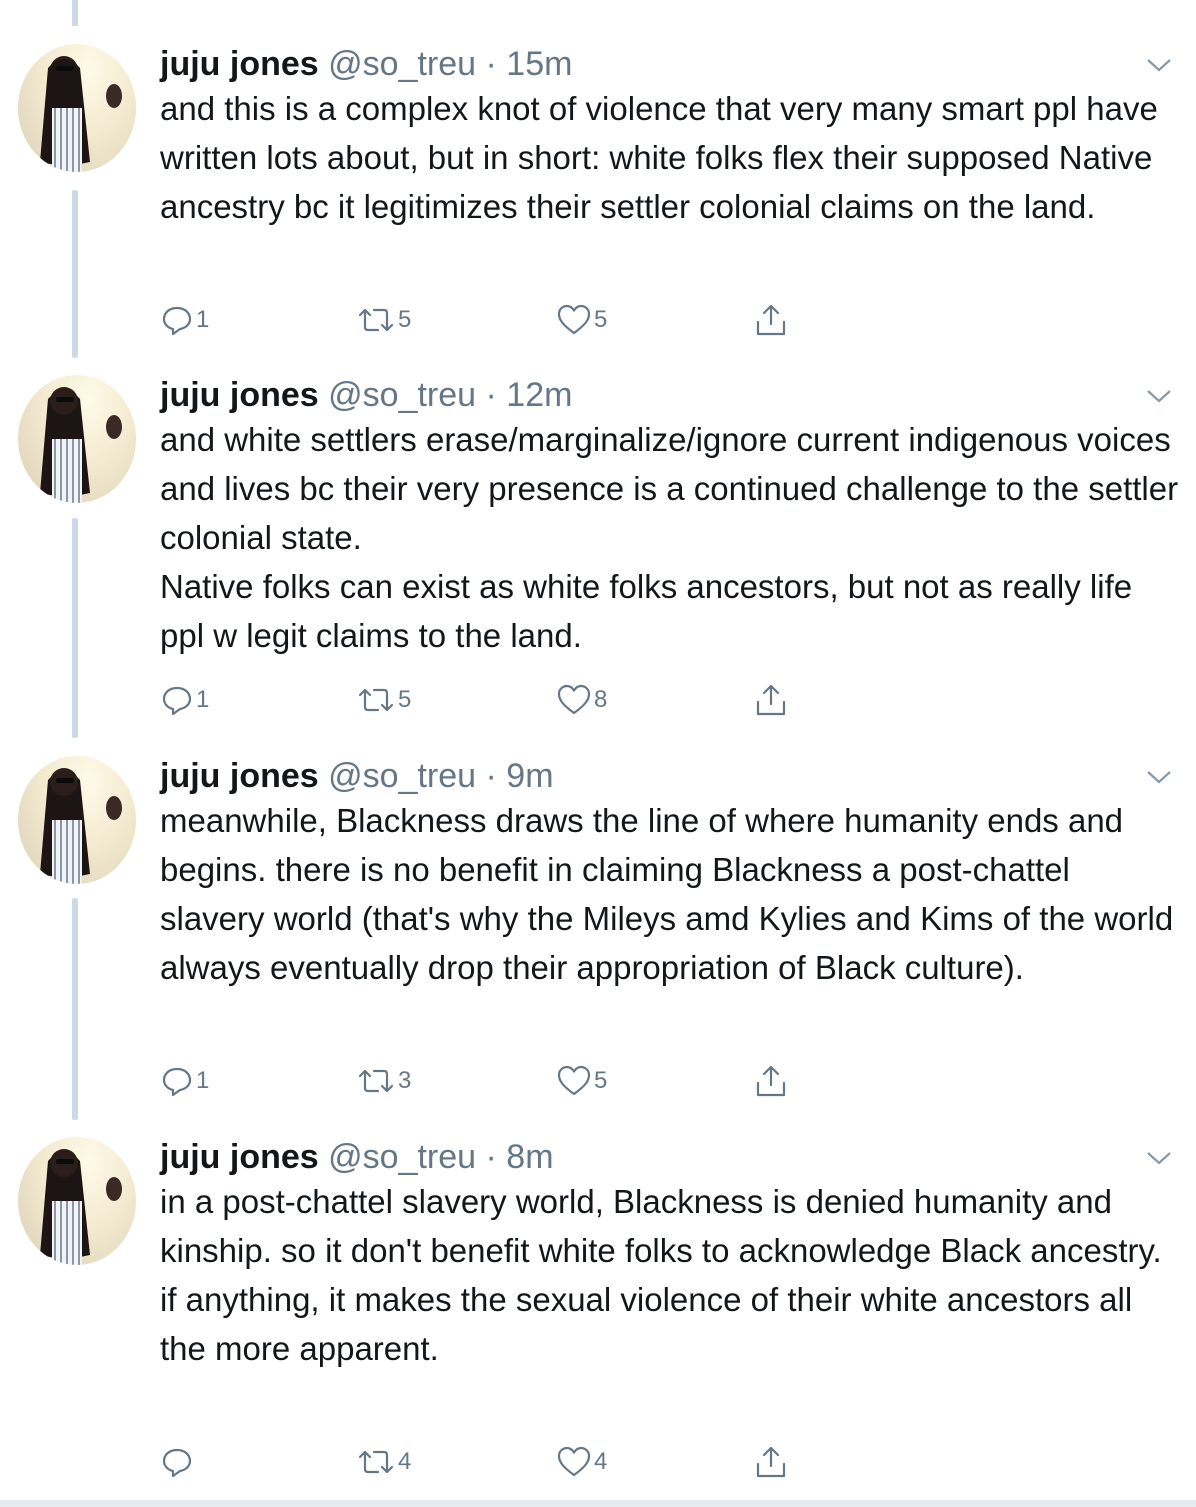 The width and height of the screenshot is (1196, 1507). I want to click on like-button: 8, so click(581, 700).